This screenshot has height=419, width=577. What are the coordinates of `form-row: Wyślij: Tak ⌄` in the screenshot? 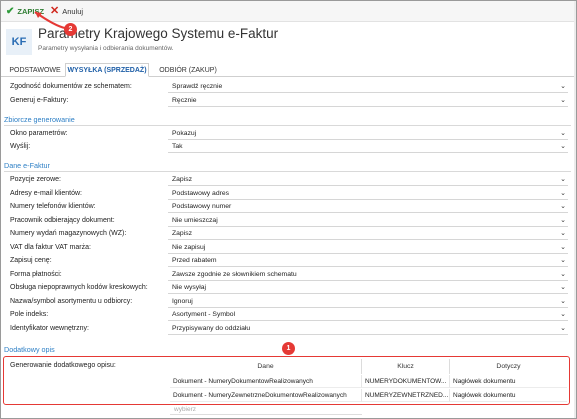 It's located at (288, 147).